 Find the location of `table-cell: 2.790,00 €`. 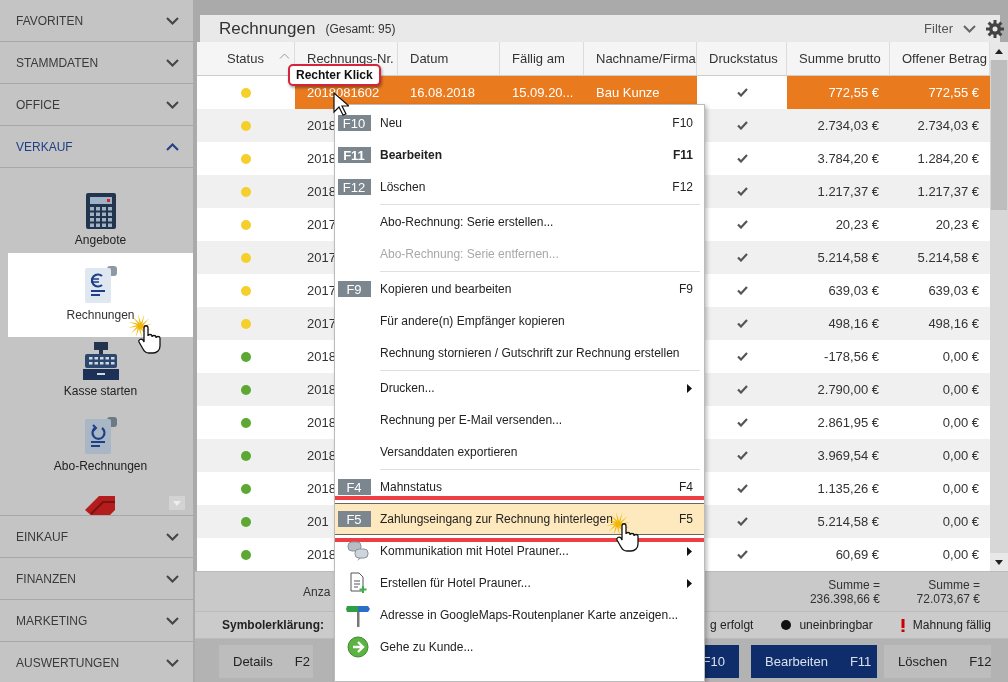

table-cell: 2.790,00 € is located at coordinates (848, 389).